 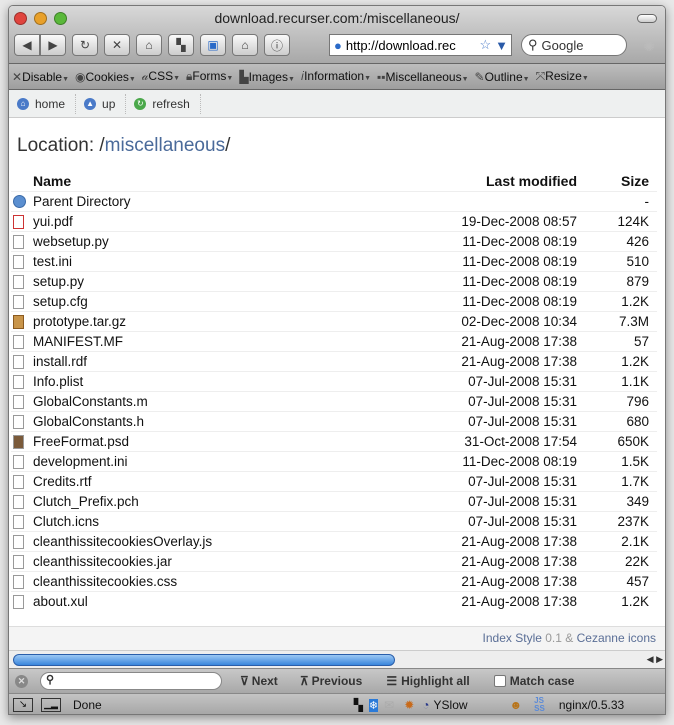 What do you see at coordinates (161, 76) in the screenshot?
I see `devbar-menu-css: 𝒶CSS▼` at bounding box center [161, 76].